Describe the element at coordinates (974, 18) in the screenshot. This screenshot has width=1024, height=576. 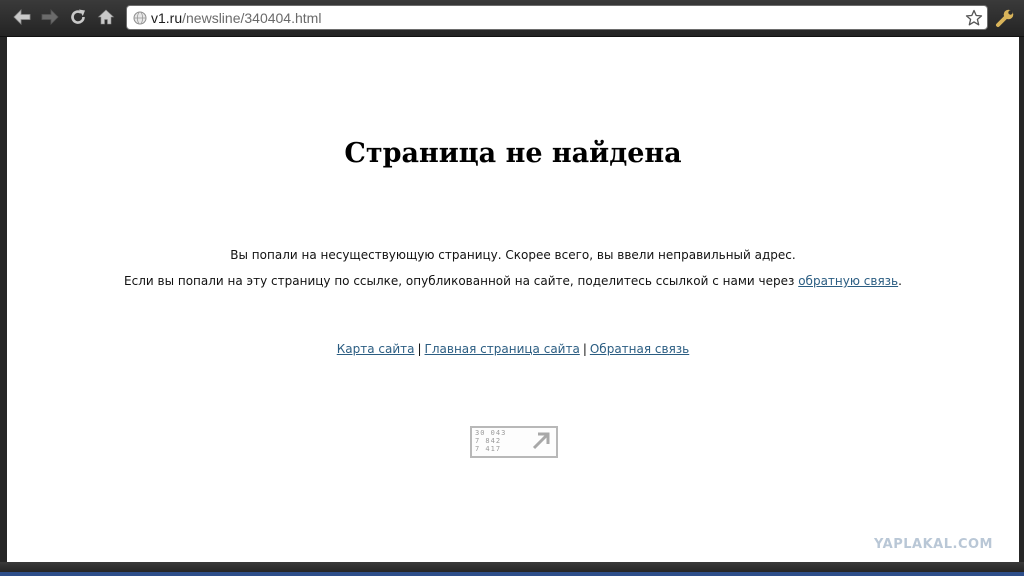
I see `star-icon` at that location.